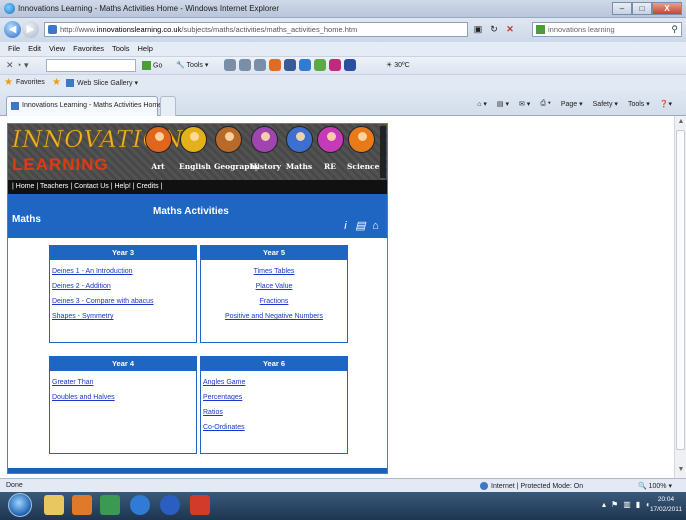 The height and width of the screenshot is (520, 686). I want to click on link-co-ordinates: Co-Ordinates, so click(274, 427).